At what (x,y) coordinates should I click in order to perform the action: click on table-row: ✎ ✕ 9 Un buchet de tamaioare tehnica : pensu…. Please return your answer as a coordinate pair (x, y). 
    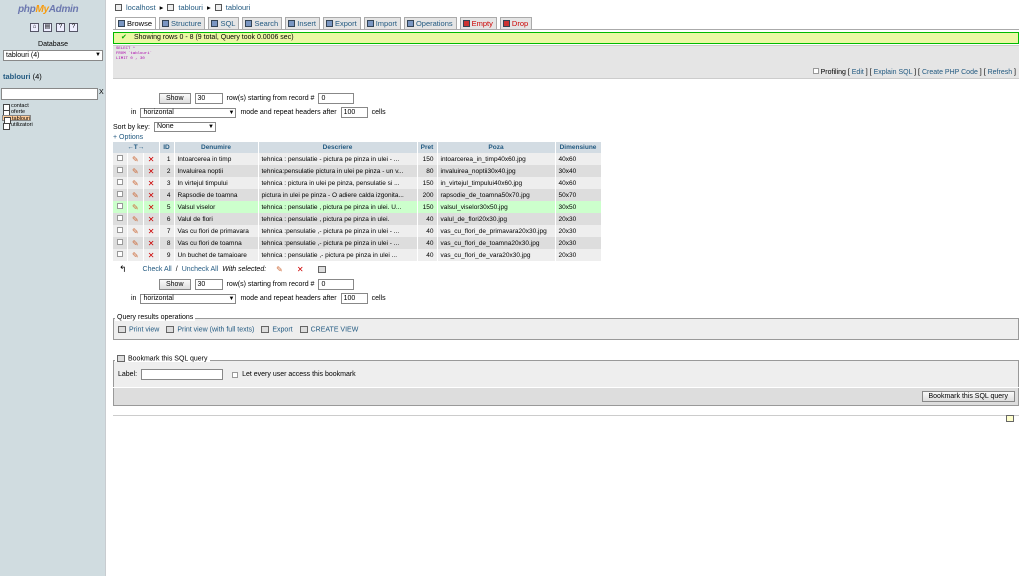
    Looking at the image, I should click on (357, 255).